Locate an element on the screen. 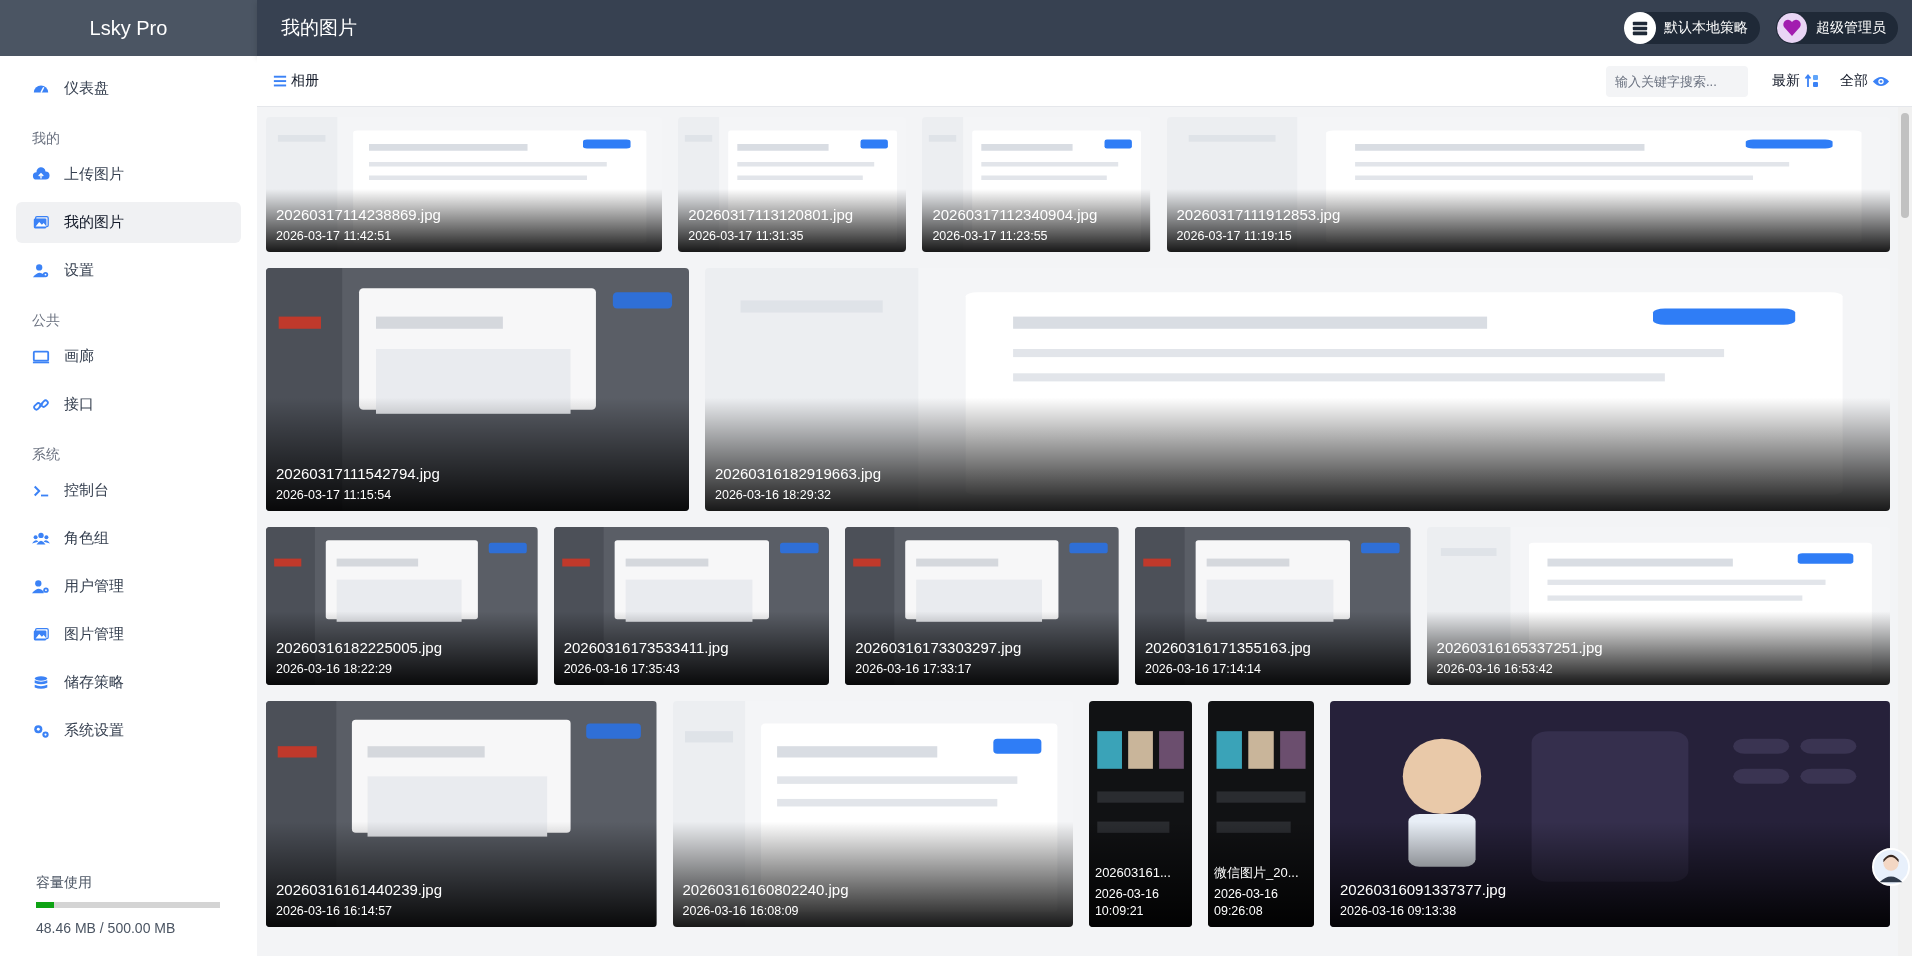  storage-reading: 48.46 MB / 500.00 MB is located at coordinates (106, 928).